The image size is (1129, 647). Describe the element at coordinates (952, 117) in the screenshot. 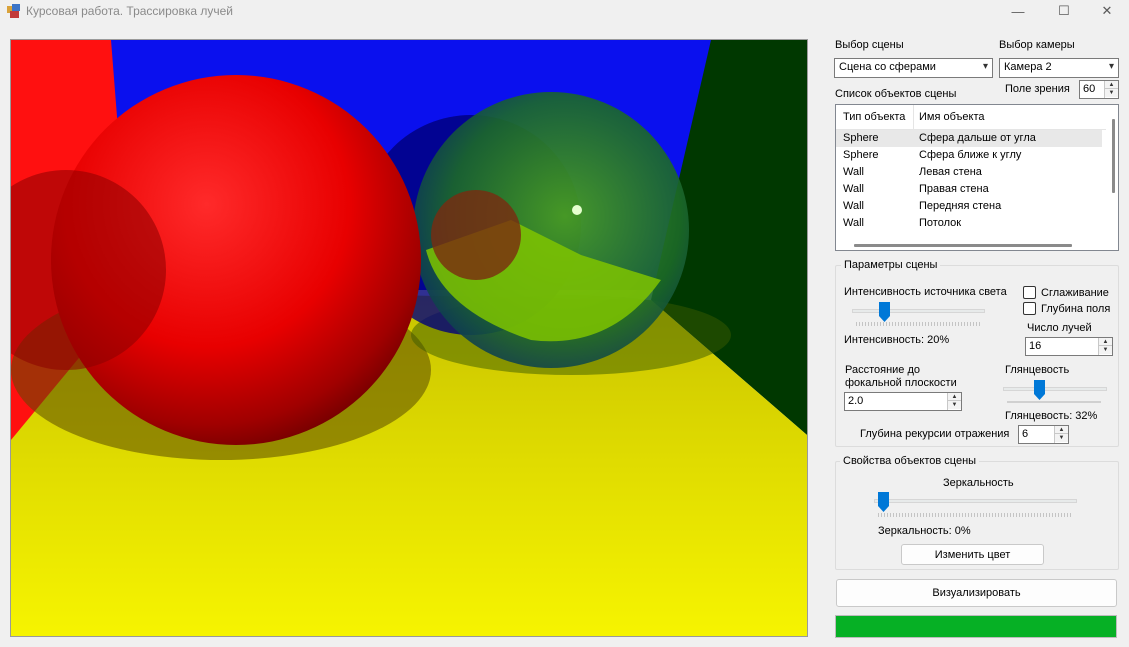

I see `column-header-name: Имя объекта` at that location.